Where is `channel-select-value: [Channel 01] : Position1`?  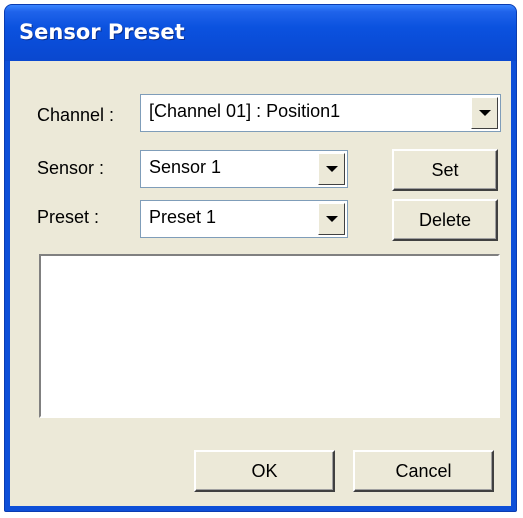
channel-select-value: [Channel 01] : Position1 is located at coordinates (245, 111).